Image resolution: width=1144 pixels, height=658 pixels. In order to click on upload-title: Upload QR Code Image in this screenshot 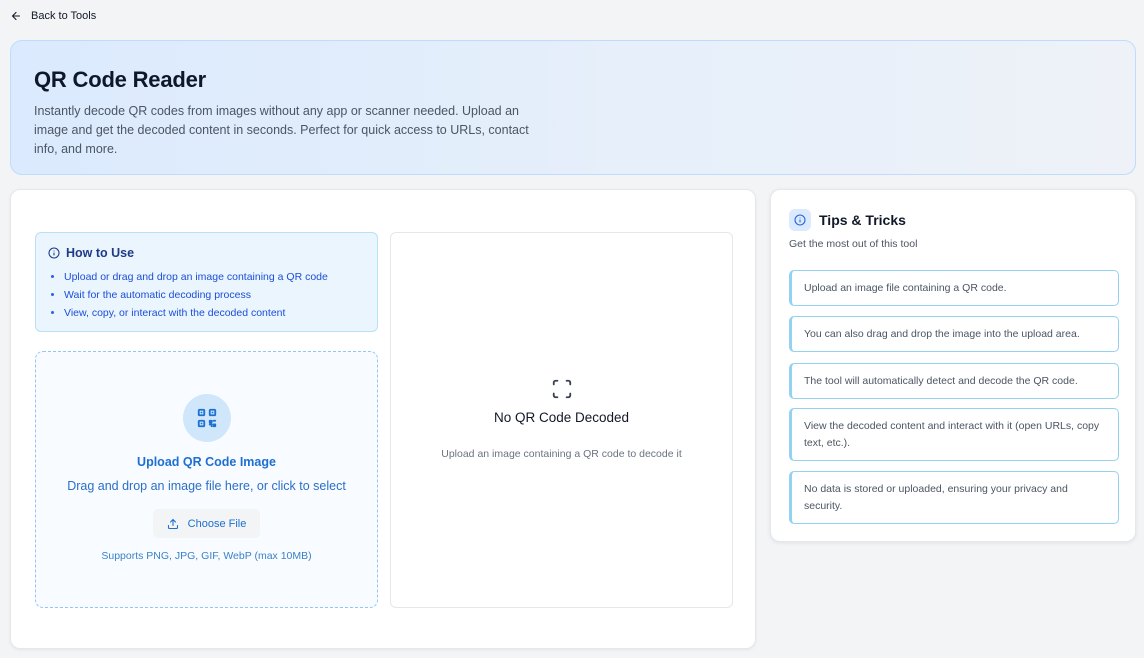, I will do `click(206, 462)`.